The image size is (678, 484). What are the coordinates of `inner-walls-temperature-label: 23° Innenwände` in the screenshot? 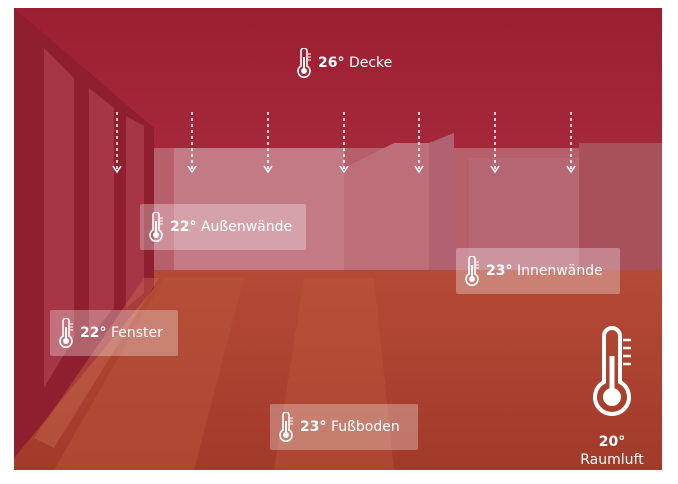 It's located at (538, 271).